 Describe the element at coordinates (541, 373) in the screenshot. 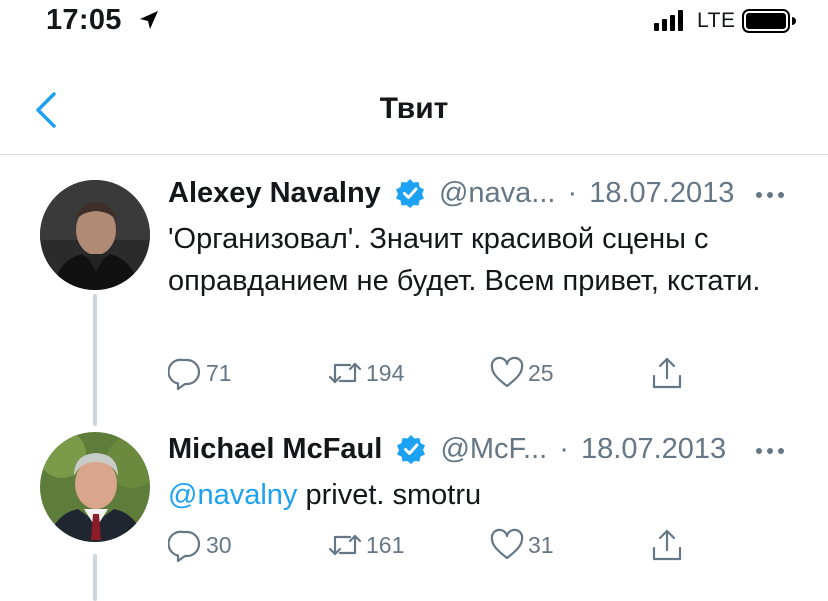

I see `like-count: 25` at that location.